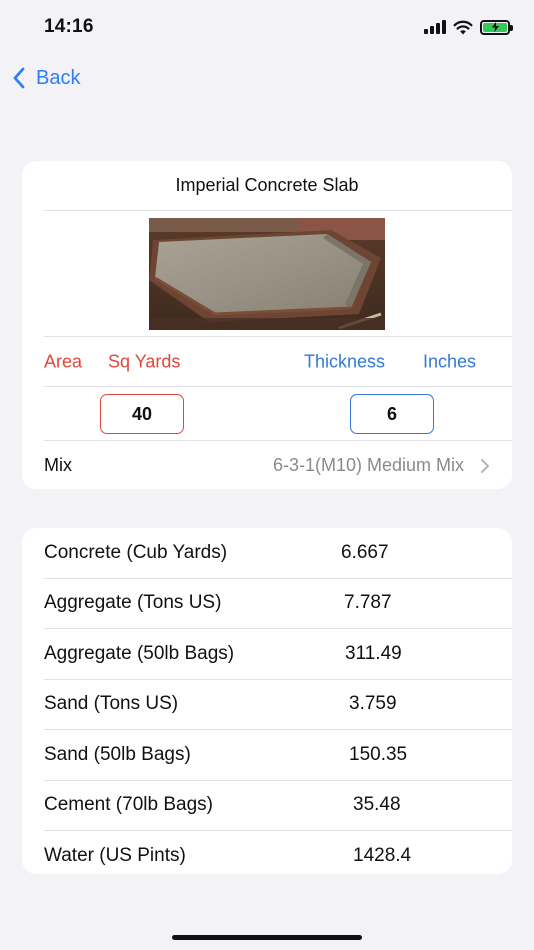  Describe the element at coordinates (382, 855) in the screenshot. I see `result-value: 1428.4` at that location.